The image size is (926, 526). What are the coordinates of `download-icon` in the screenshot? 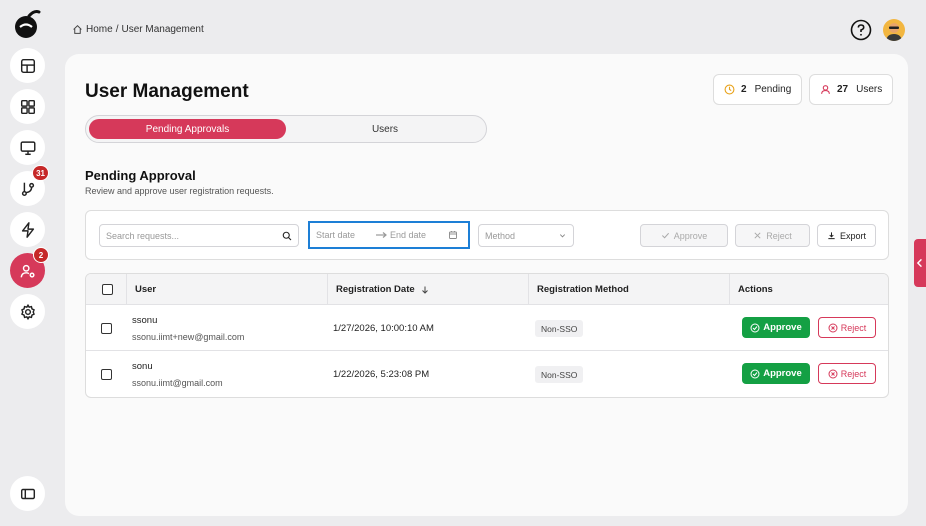 It's located at (831, 236).